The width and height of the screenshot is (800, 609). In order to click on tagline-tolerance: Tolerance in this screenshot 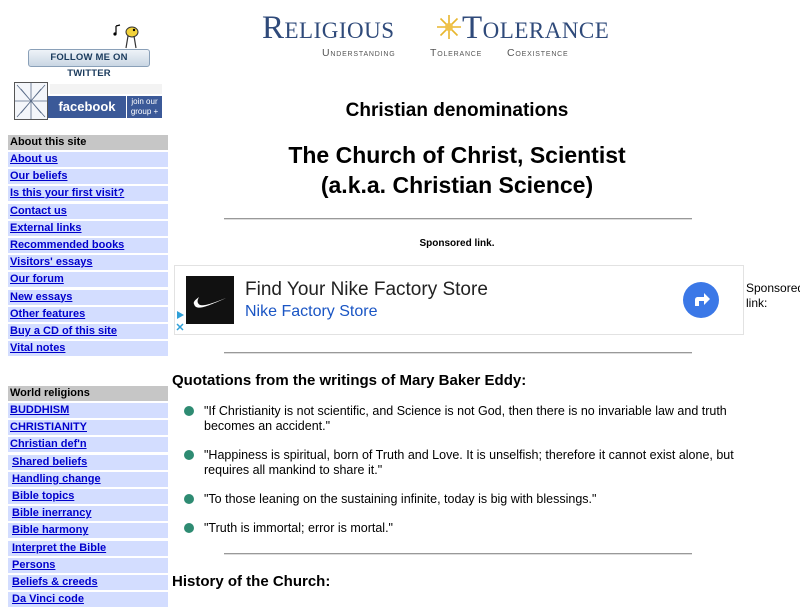, I will do `click(456, 53)`.